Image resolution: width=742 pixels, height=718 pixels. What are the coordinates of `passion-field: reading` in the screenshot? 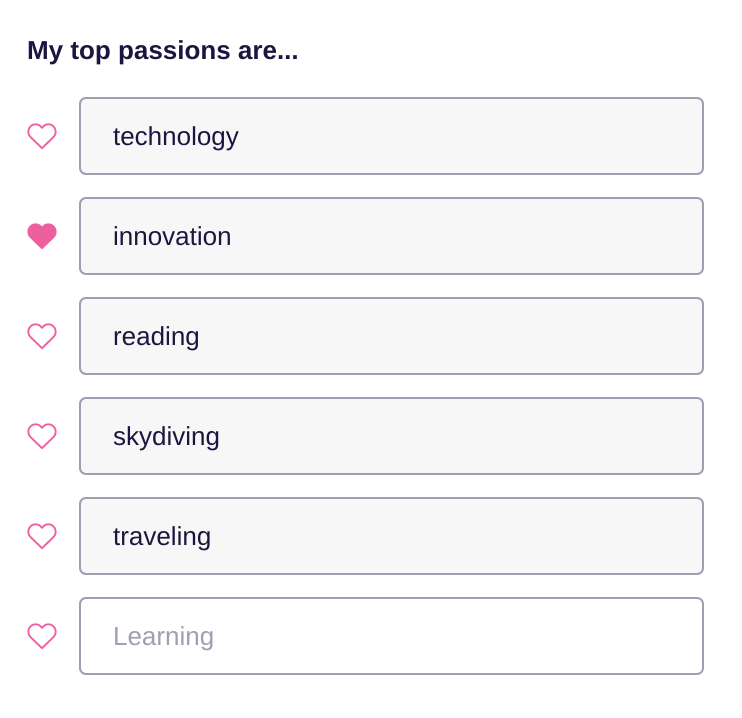 It's located at (391, 336).